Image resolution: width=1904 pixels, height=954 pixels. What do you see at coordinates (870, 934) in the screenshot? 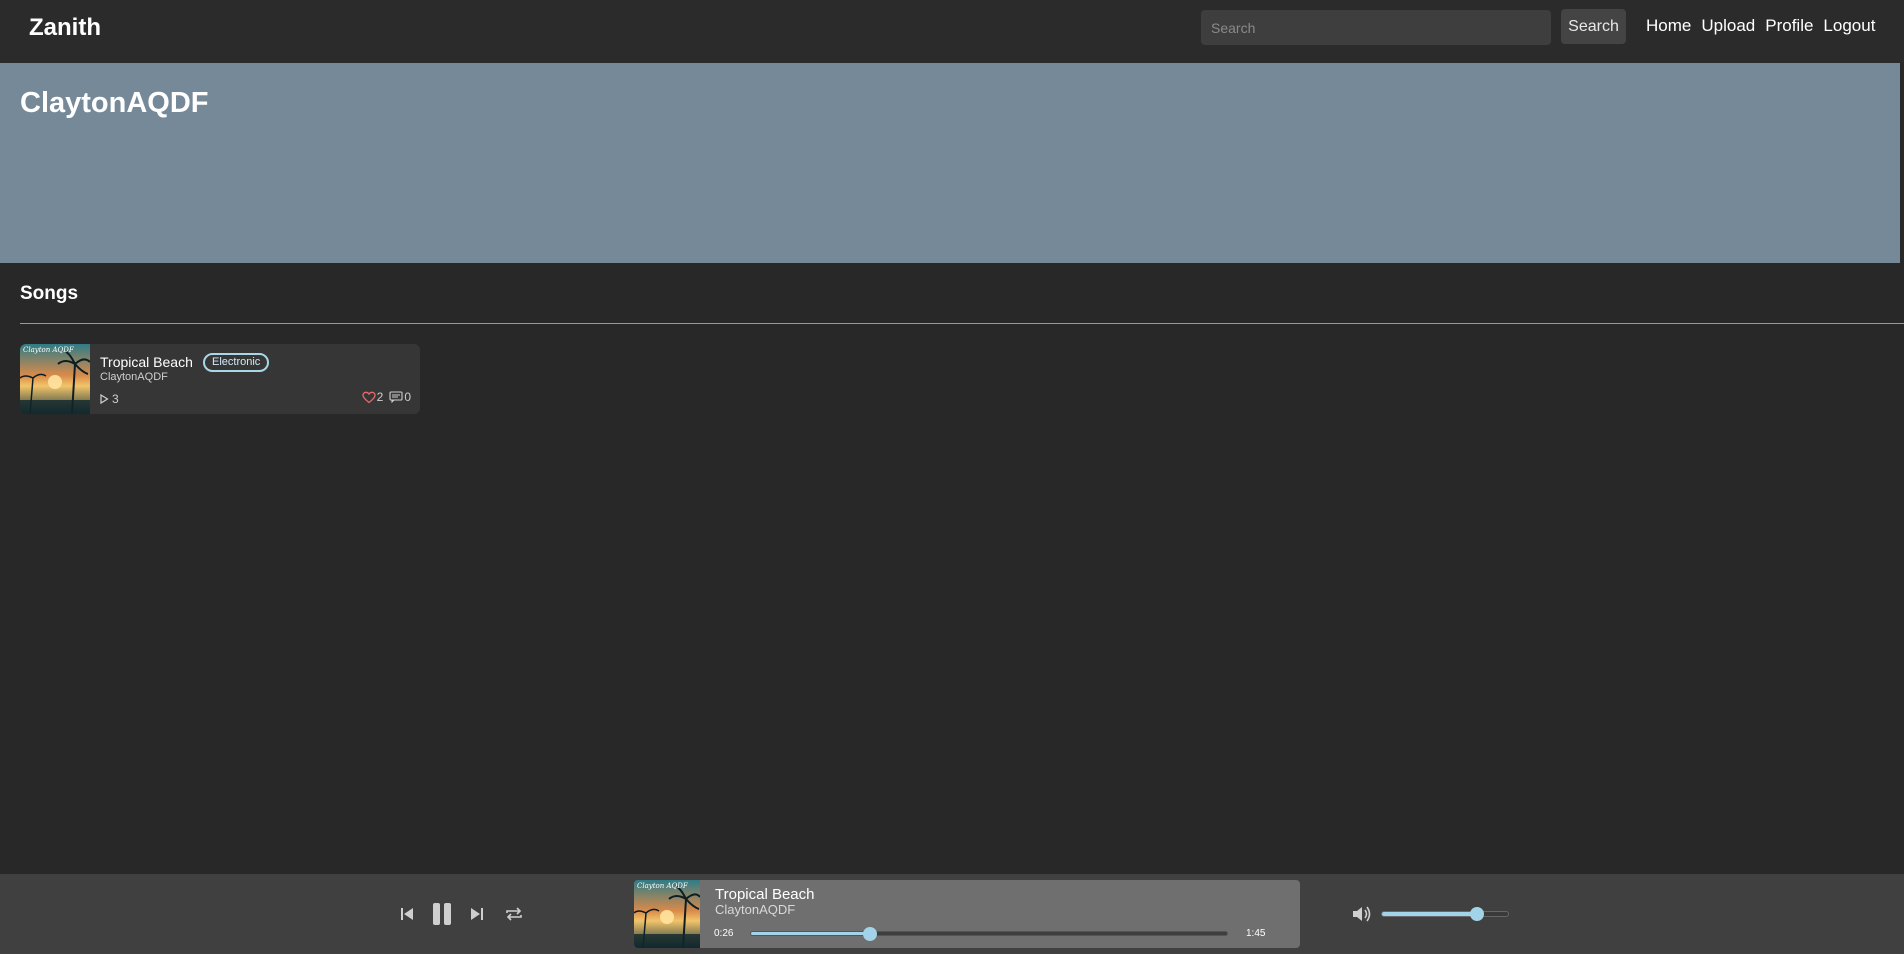
I see `progress-handle` at bounding box center [870, 934].